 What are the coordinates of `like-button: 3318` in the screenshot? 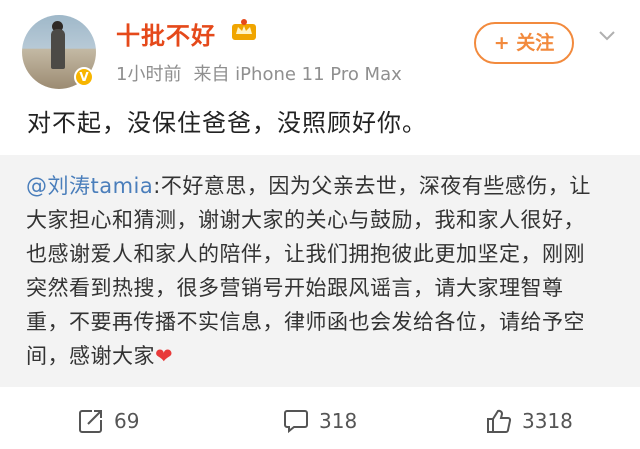 It's located at (529, 421).